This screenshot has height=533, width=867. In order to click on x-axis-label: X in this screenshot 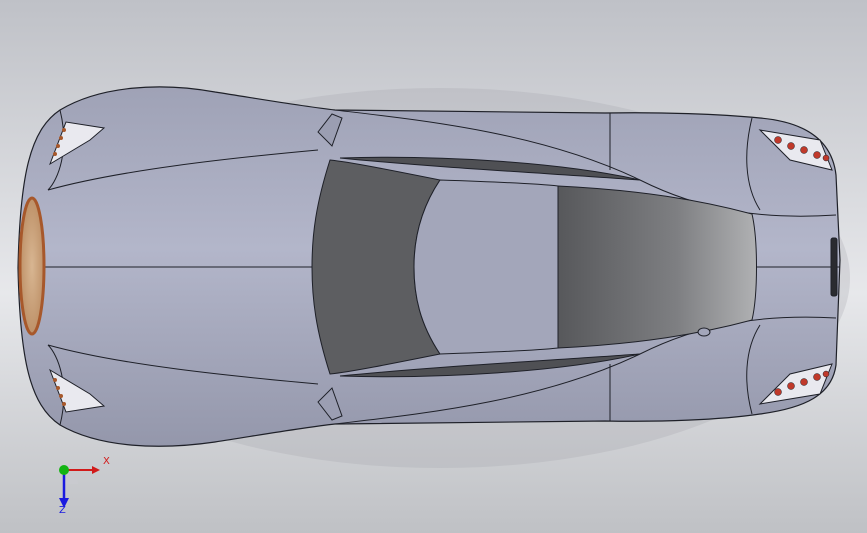, I will do `click(106, 461)`.